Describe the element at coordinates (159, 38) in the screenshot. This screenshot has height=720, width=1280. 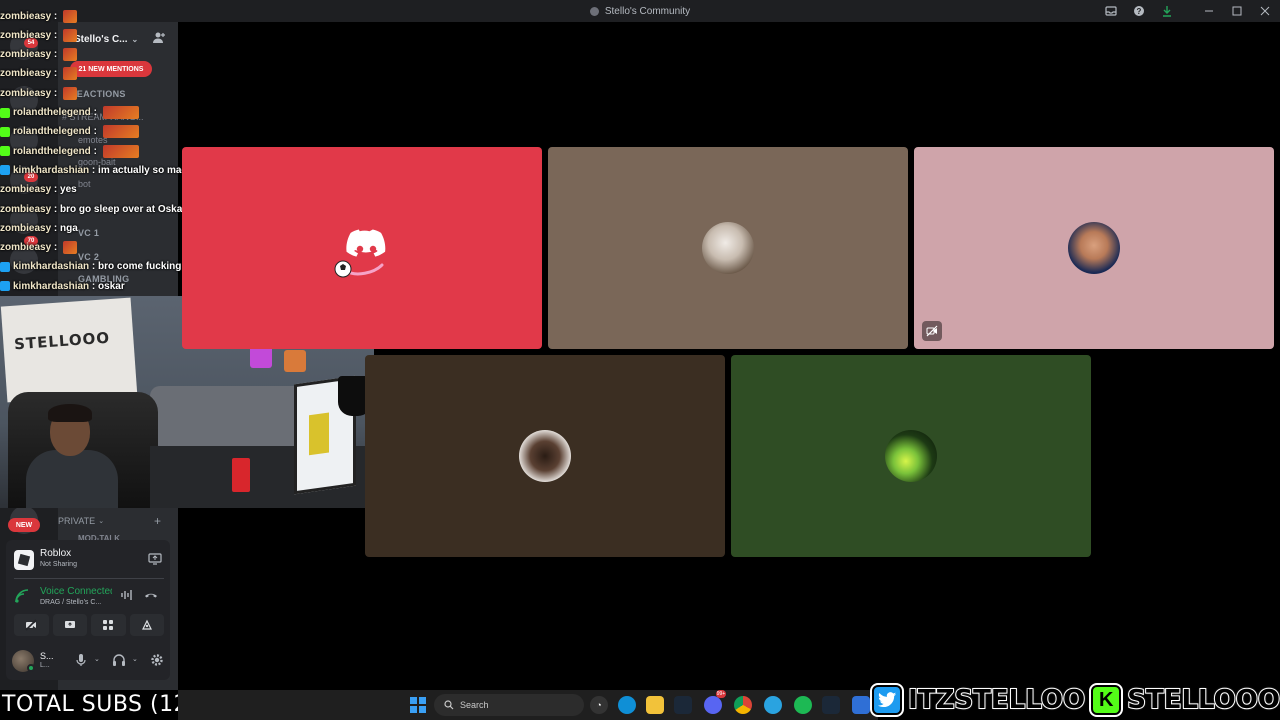
I see `add-user-icon` at that location.